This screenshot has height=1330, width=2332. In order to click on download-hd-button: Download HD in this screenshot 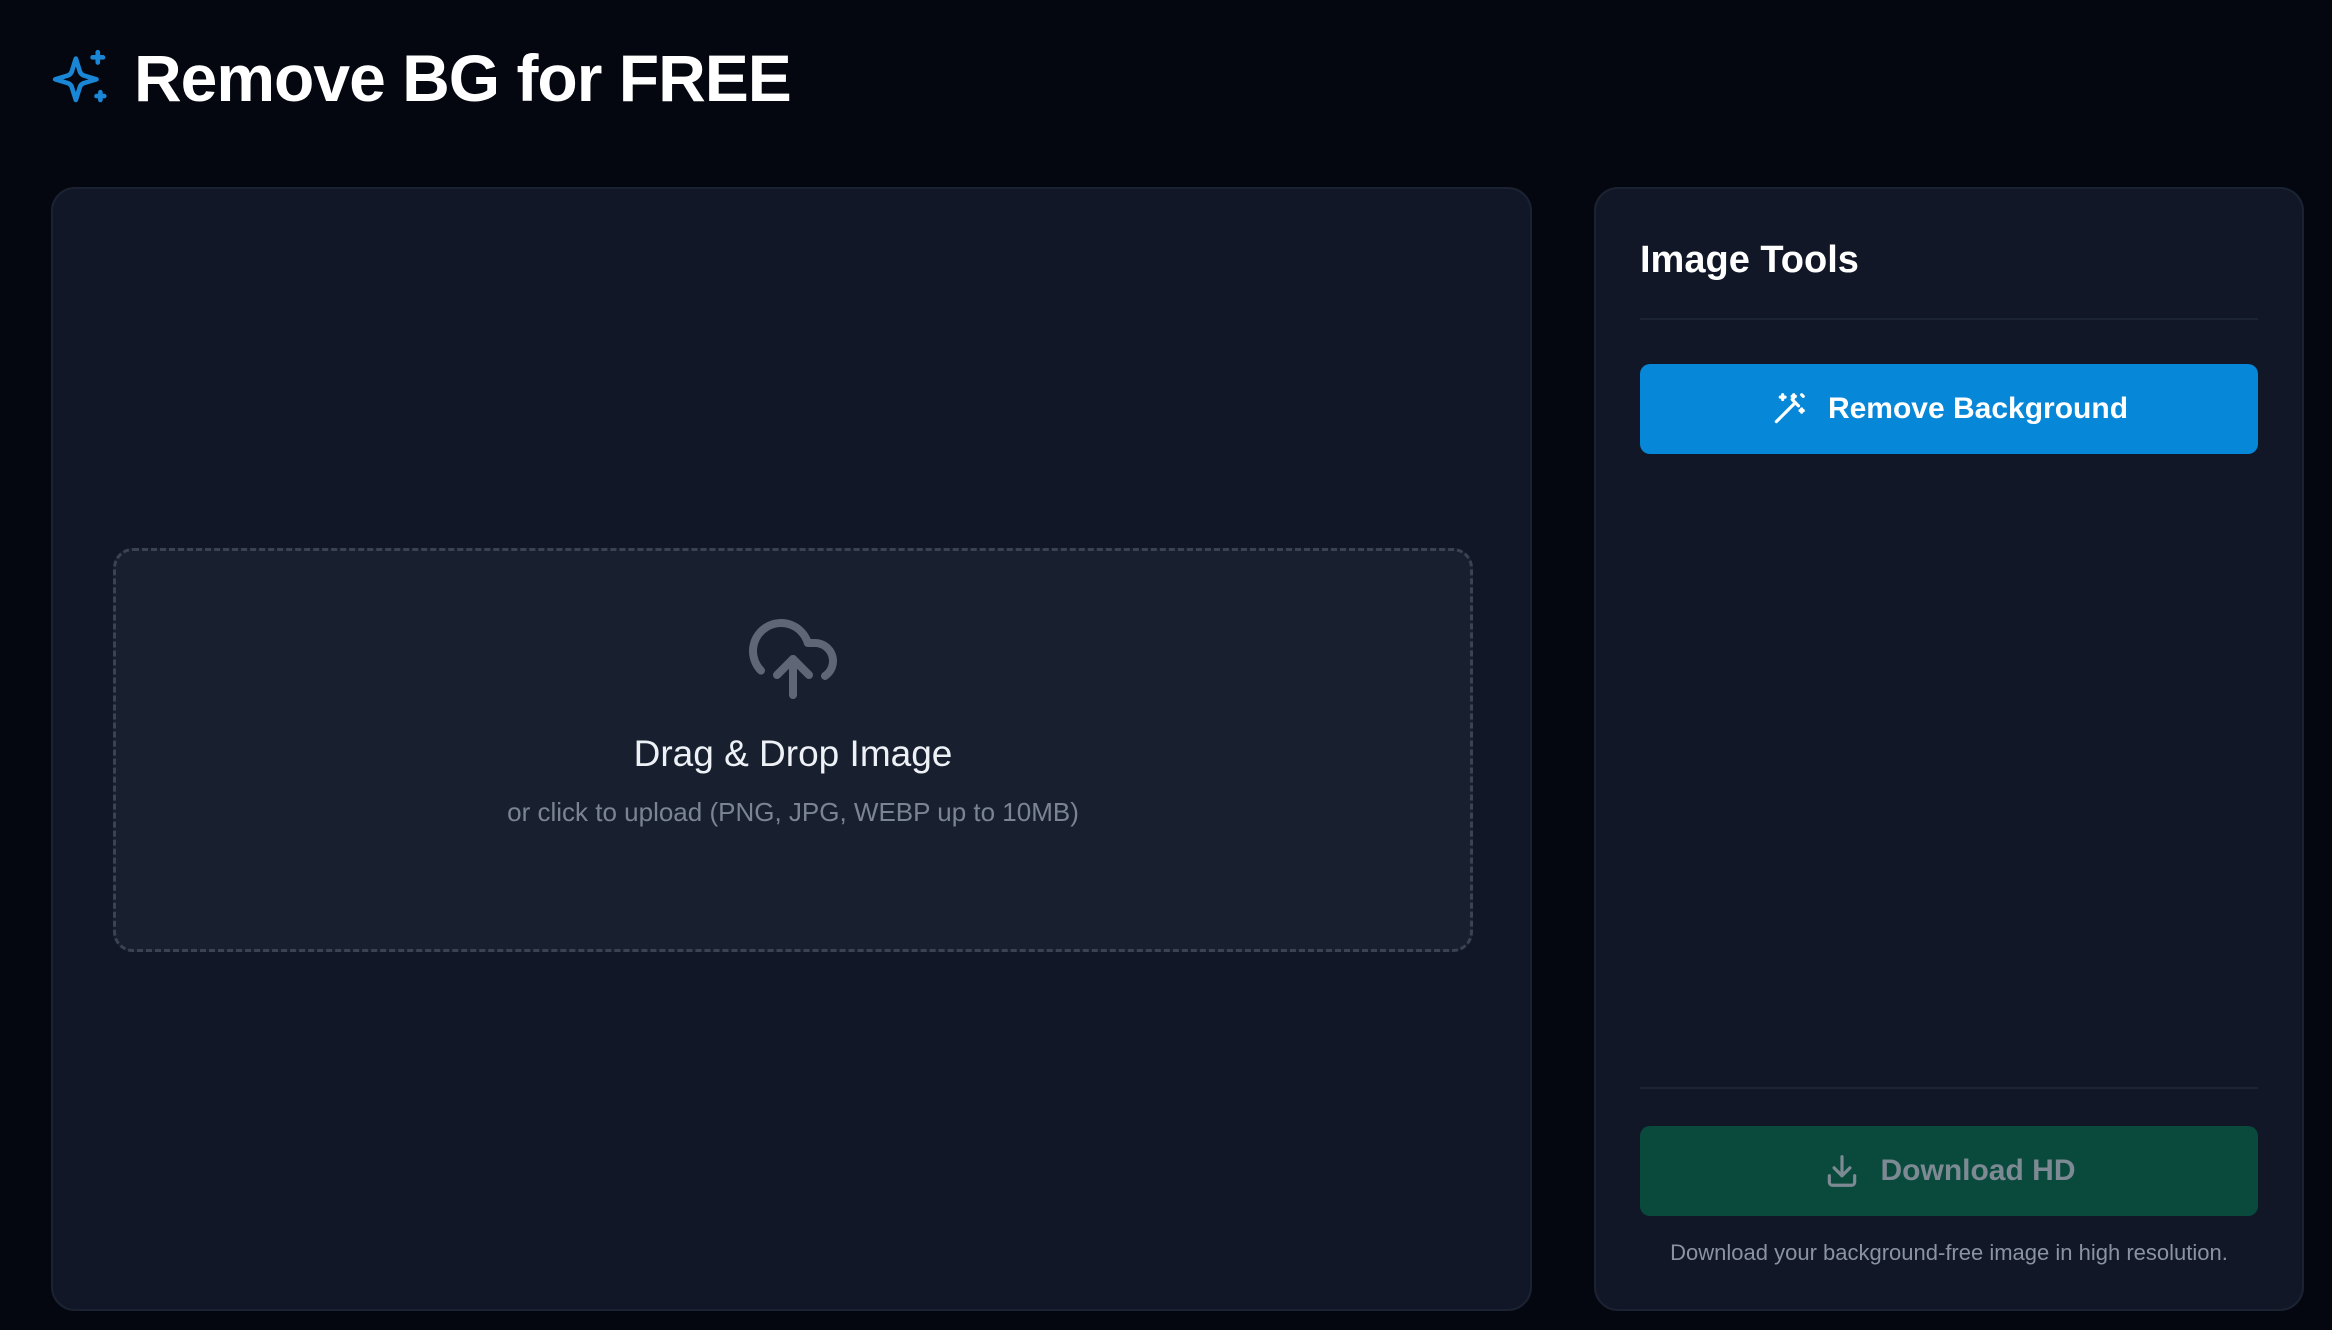, I will do `click(1949, 1171)`.